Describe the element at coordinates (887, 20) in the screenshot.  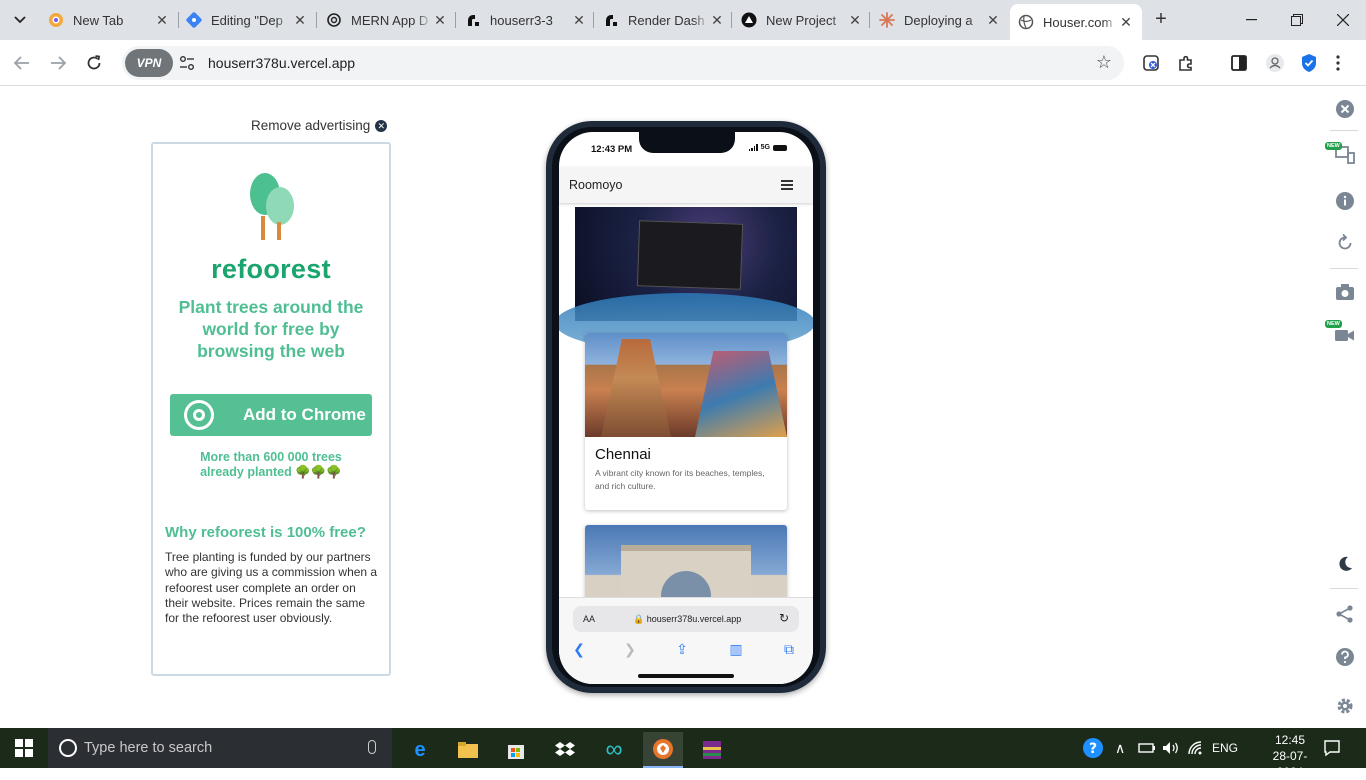
I see `claude-icon` at that location.